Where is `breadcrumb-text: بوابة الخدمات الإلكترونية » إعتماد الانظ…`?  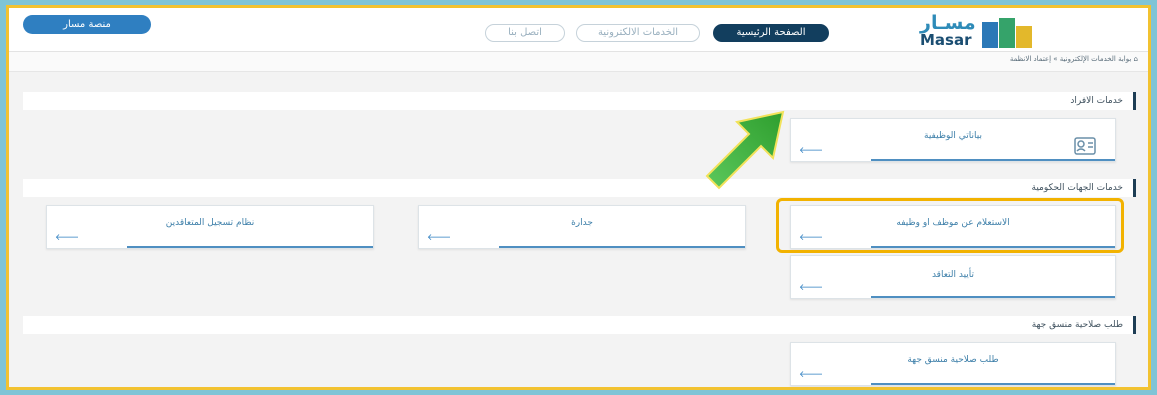 breadcrumb-text: بوابة الخدمات الإلكترونية » إعتماد الانظ… is located at coordinates (1070, 59).